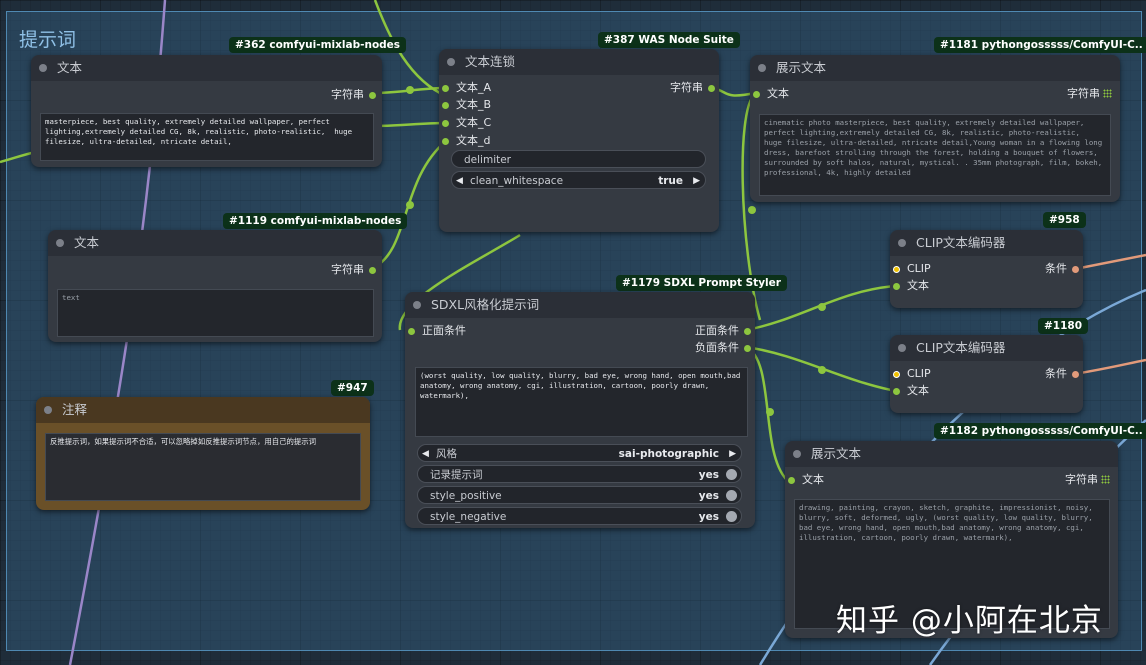 This screenshot has width=1146, height=665. I want to click on style-negative-toggle: style_negative yes, so click(579, 516).